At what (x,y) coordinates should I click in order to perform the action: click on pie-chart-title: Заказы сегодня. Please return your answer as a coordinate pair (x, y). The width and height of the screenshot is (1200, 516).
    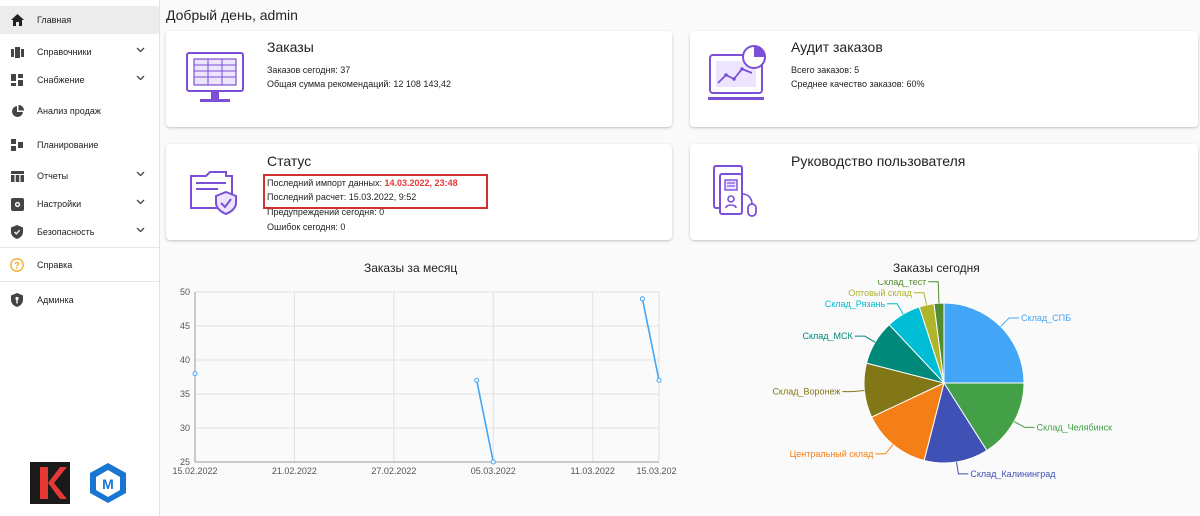
    Looking at the image, I should click on (936, 268).